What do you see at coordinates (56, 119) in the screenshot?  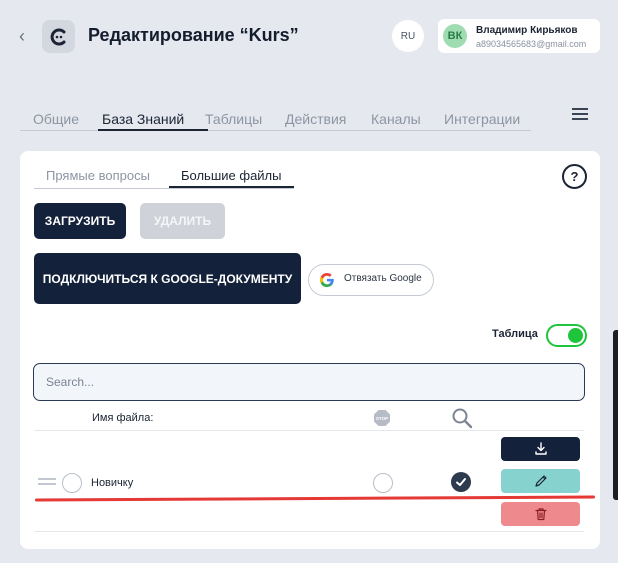 I see `tab-general: Общие` at bounding box center [56, 119].